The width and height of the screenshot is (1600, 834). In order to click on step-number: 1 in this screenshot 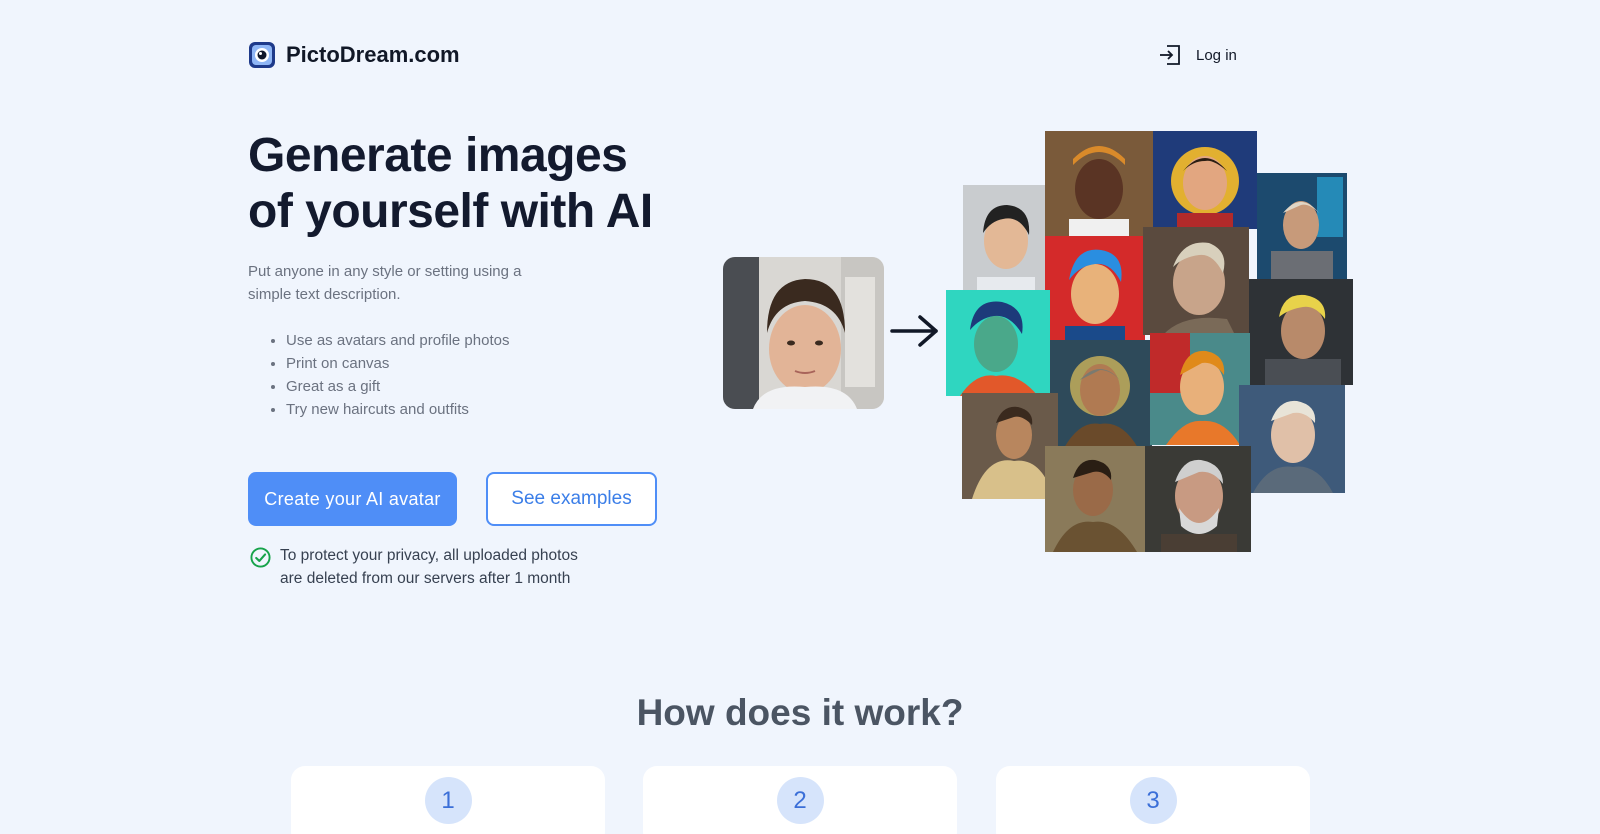, I will do `click(448, 800)`.